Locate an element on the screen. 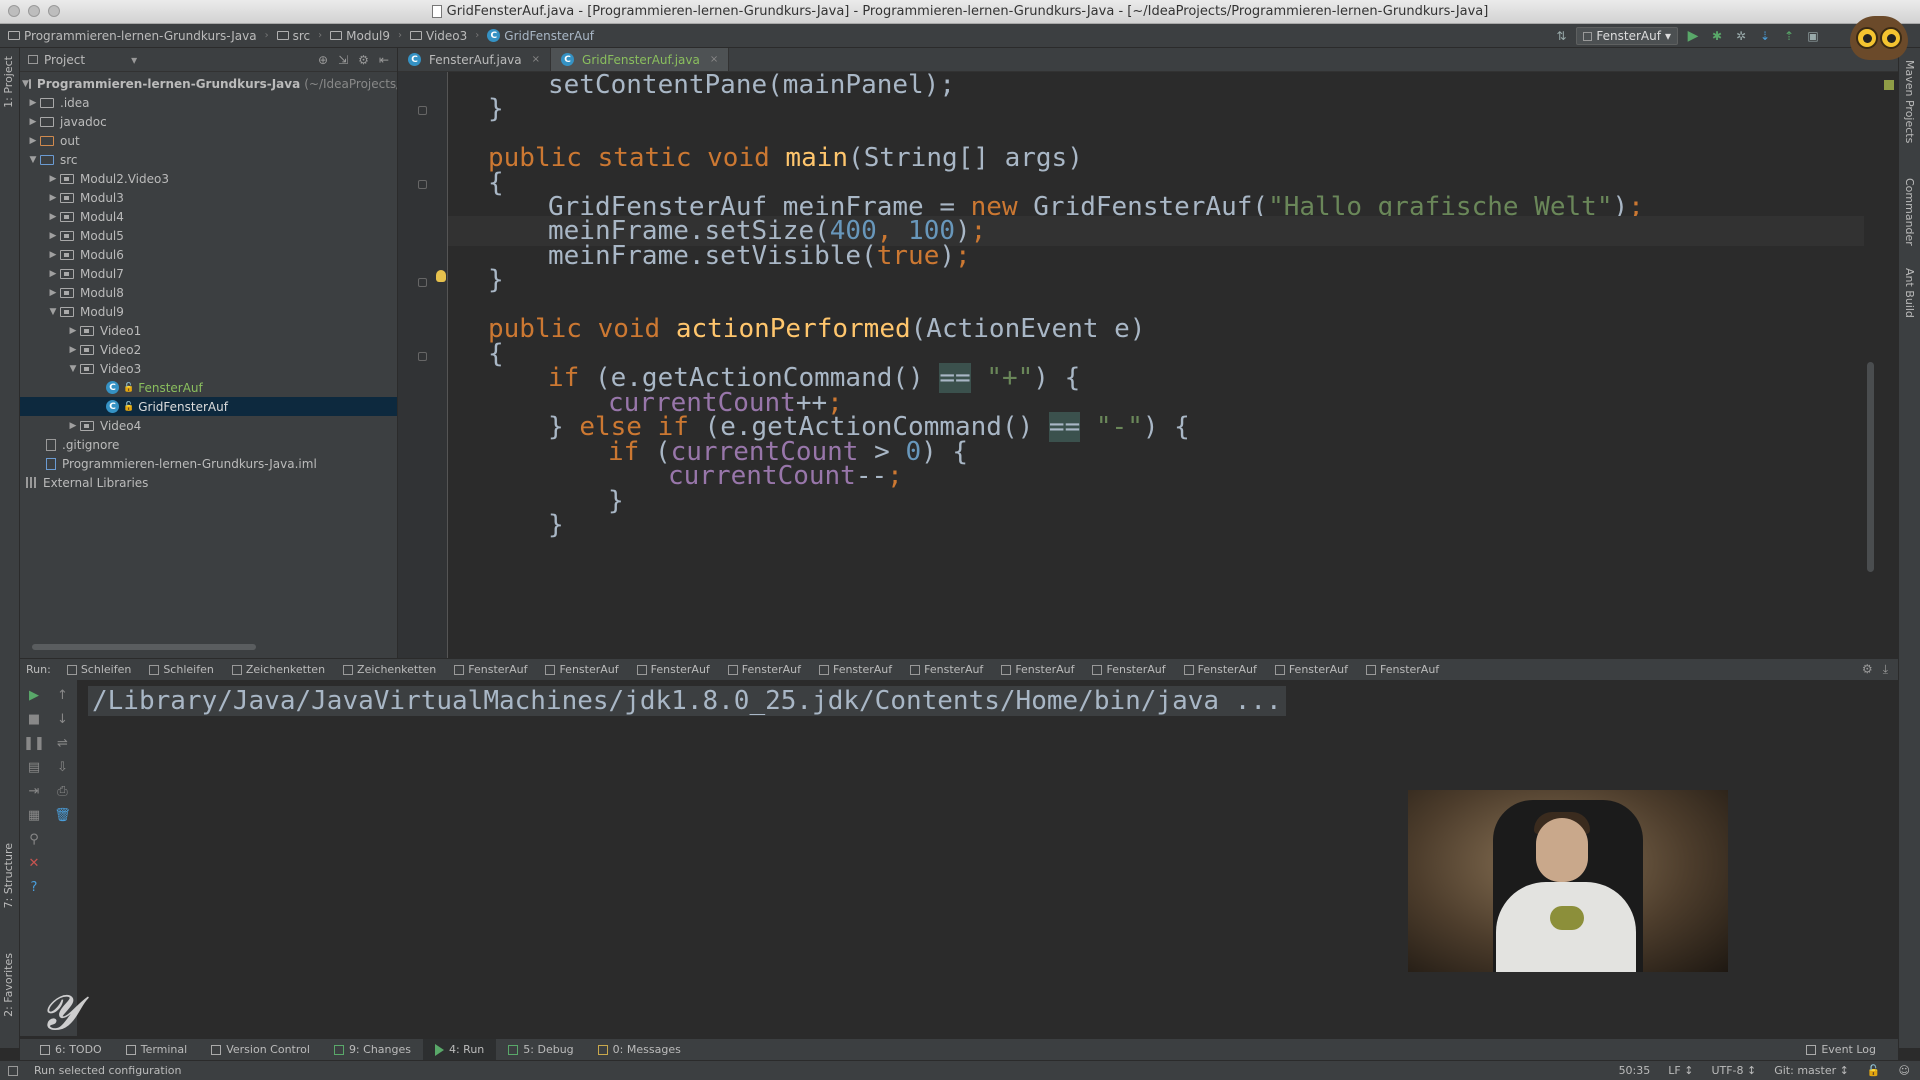 This screenshot has height=1080, width=1920. breadcrumb-src: src is located at coordinates (293, 36).